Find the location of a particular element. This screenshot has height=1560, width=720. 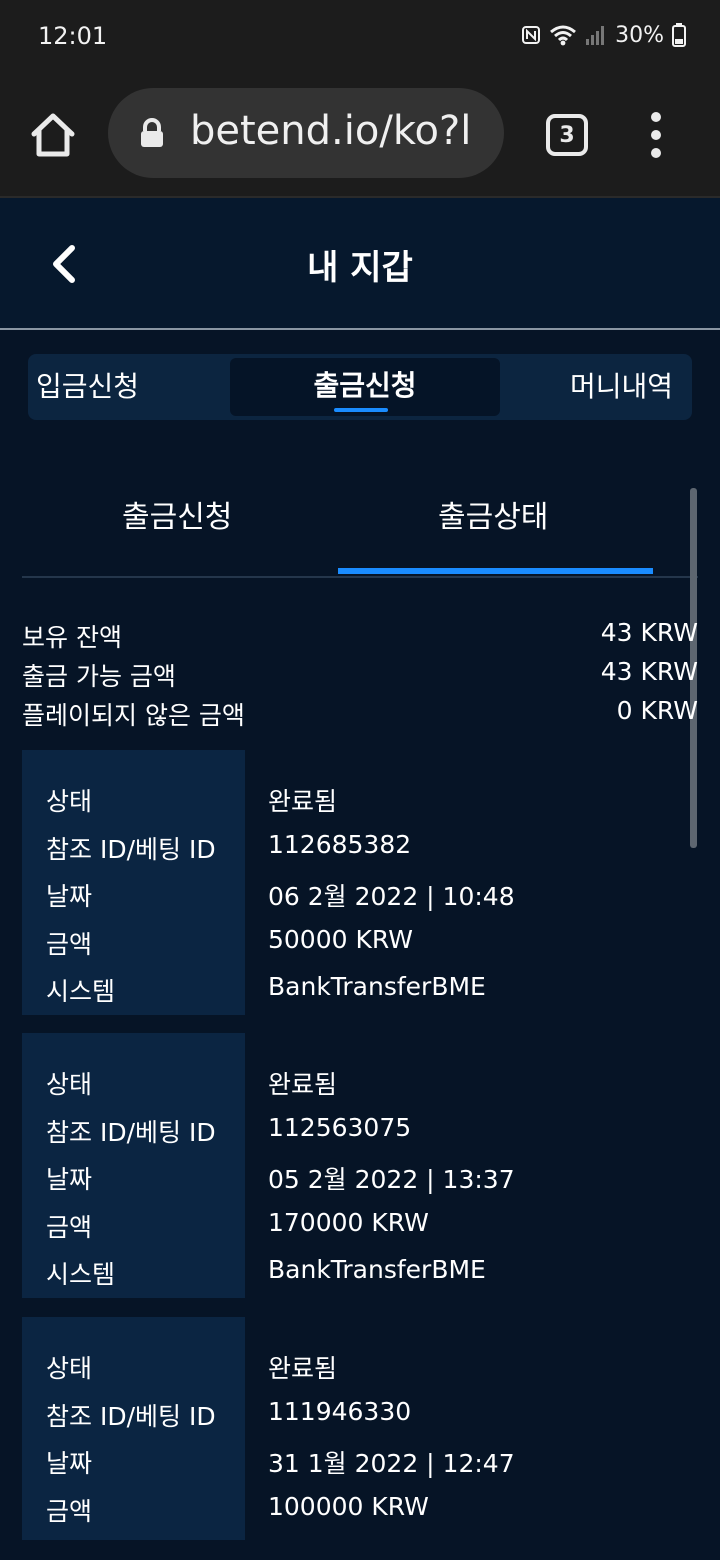

page-title: 내 지갑 is located at coordinates (360, 268).